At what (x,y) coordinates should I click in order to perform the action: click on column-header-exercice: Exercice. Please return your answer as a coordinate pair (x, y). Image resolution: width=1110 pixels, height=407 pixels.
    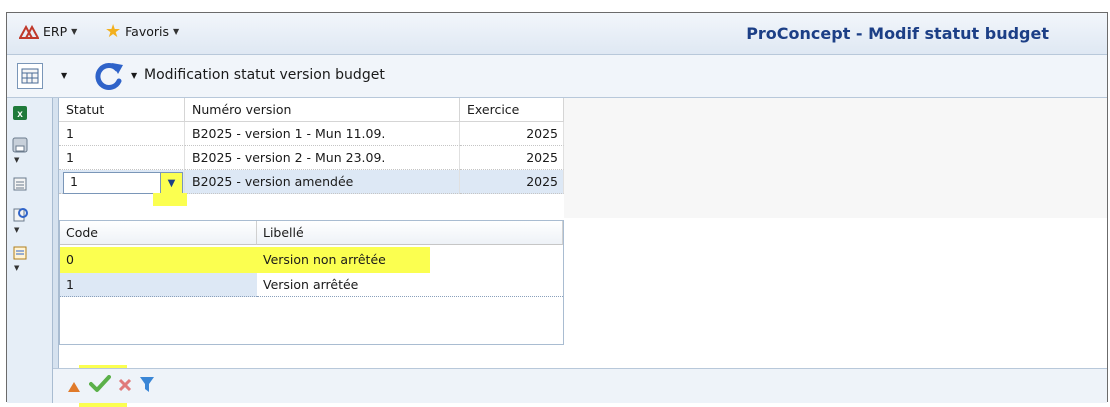
    Looking at the image, I should click on (512, 110).